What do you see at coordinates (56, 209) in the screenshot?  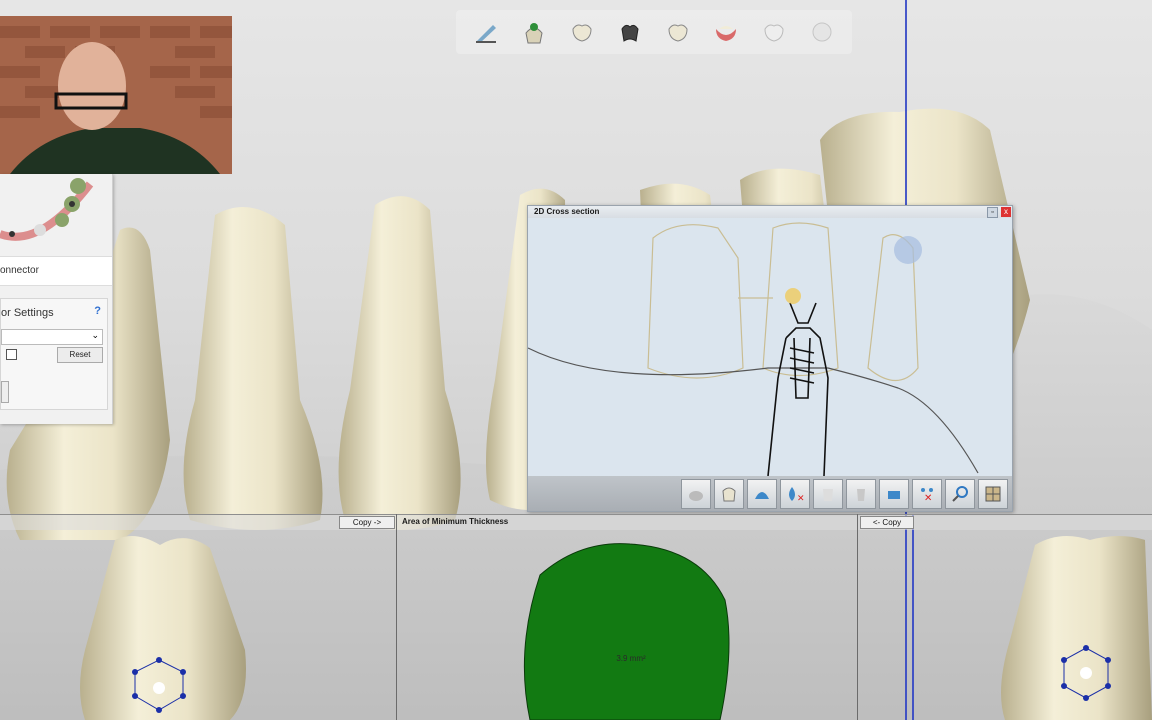 I see `arch-overview-thumbnail` at bounding box center [56, 209].